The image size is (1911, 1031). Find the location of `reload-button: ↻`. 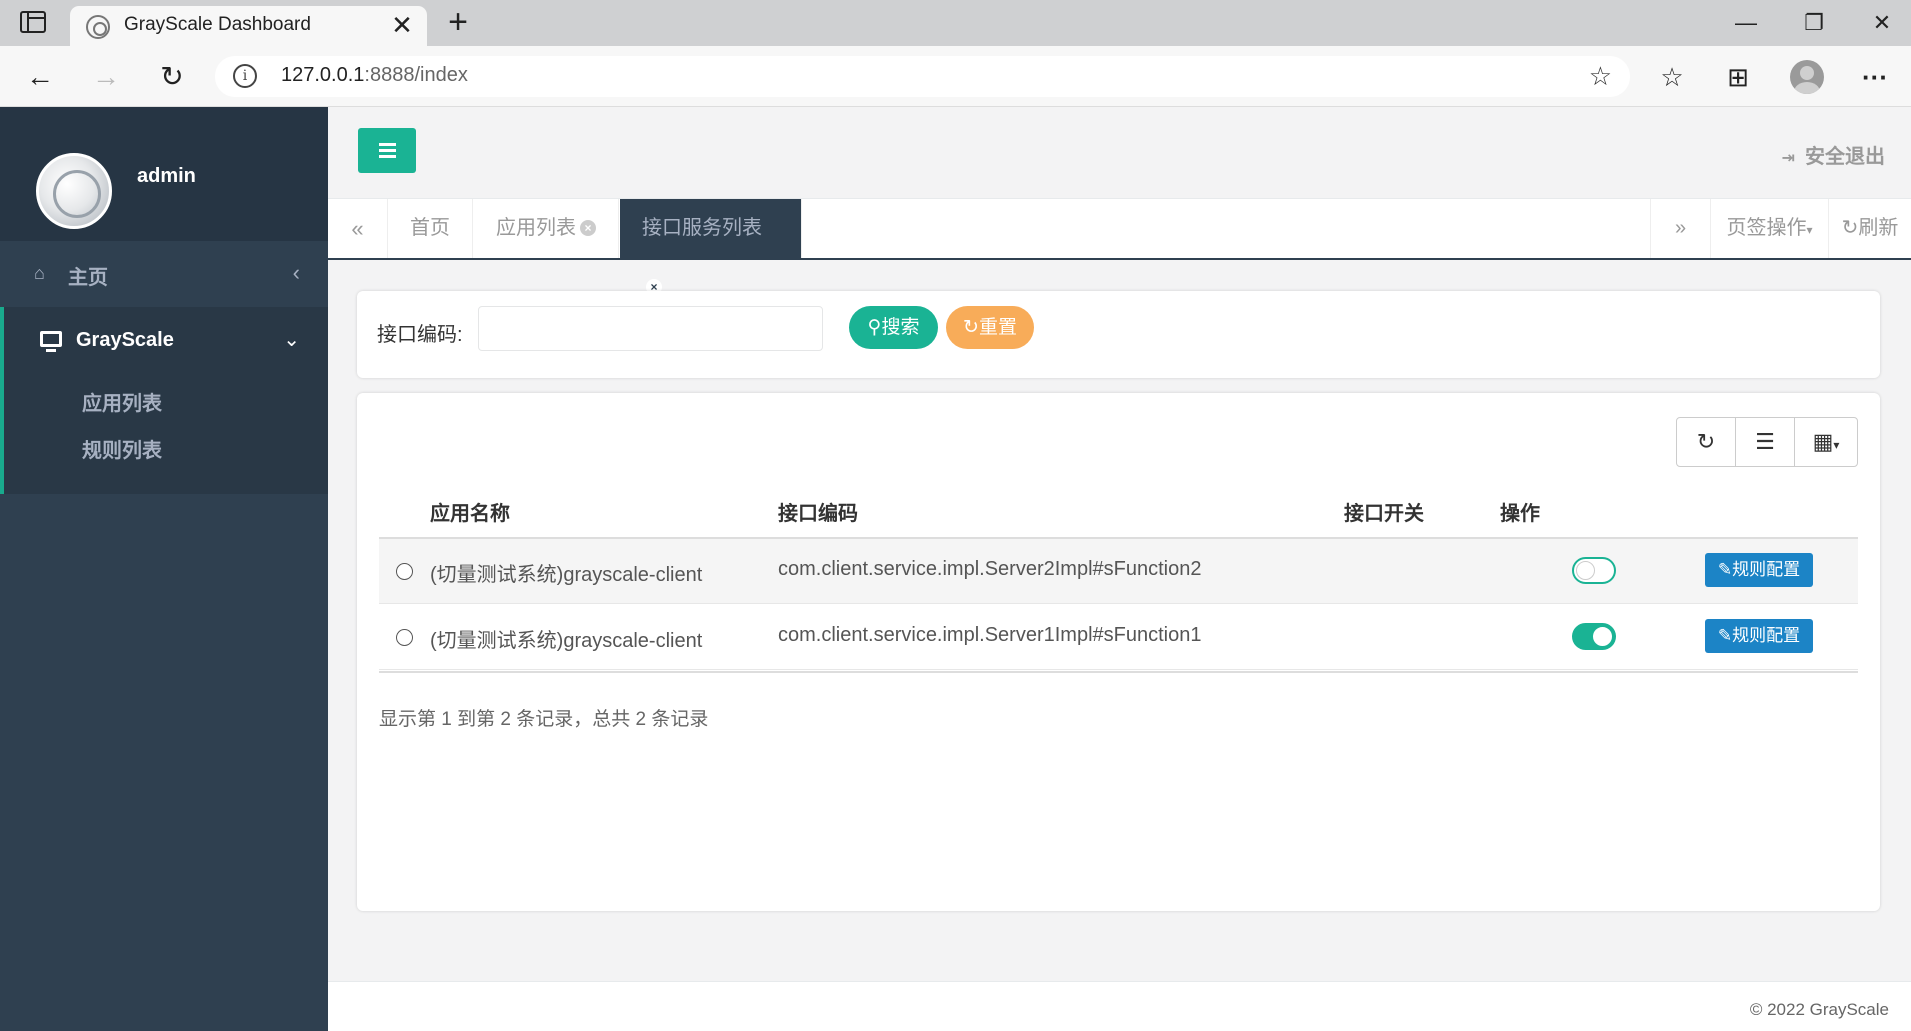

reload-button: ↻ is located at coordinates (172, 77).